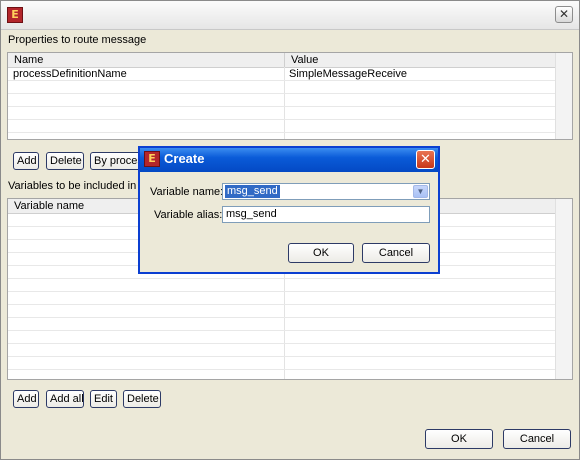 This screenshot has height=460, width=580. I want to click on main-cancel-button: Cancel, so click(537, 439).